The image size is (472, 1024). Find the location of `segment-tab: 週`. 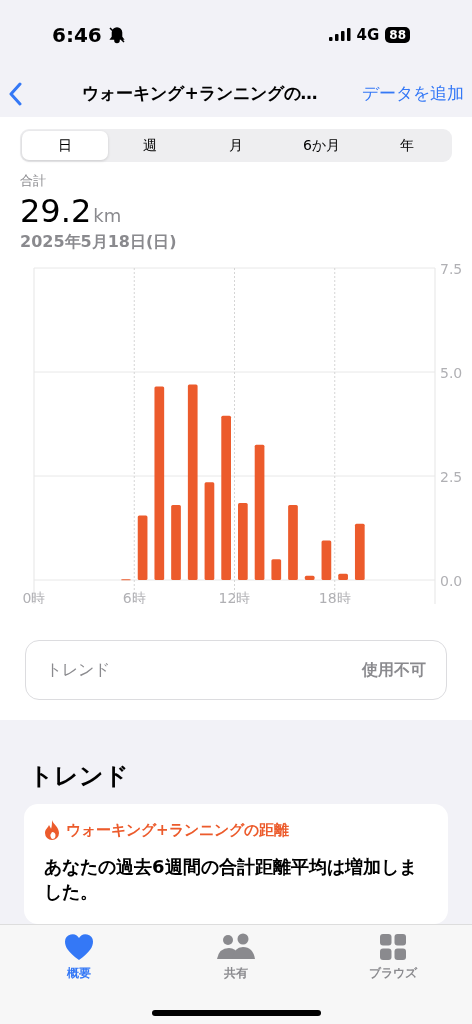

segment-tab: 週 is located at coordinates (150, 145).